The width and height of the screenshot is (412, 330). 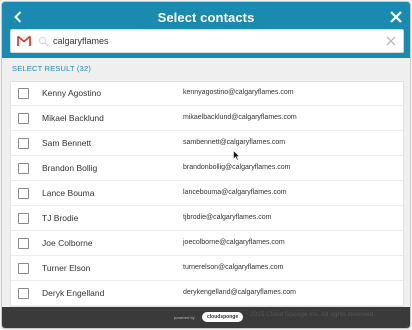 I want to click on search-input, so click(x=213, y=41).